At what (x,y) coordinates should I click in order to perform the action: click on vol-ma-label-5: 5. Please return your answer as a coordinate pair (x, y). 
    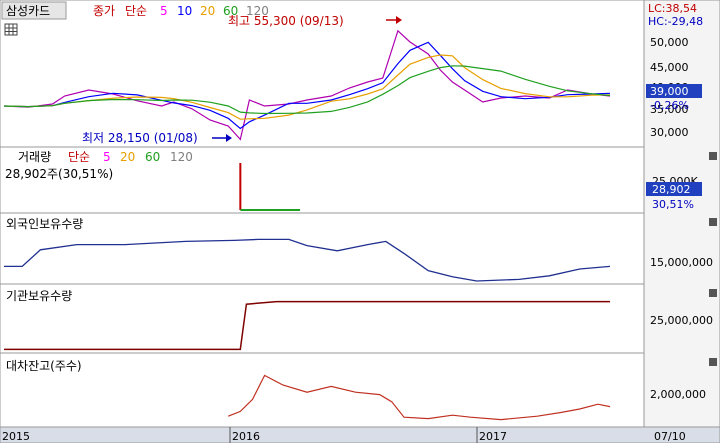
    Looking at the image, I should click on (107, 157).